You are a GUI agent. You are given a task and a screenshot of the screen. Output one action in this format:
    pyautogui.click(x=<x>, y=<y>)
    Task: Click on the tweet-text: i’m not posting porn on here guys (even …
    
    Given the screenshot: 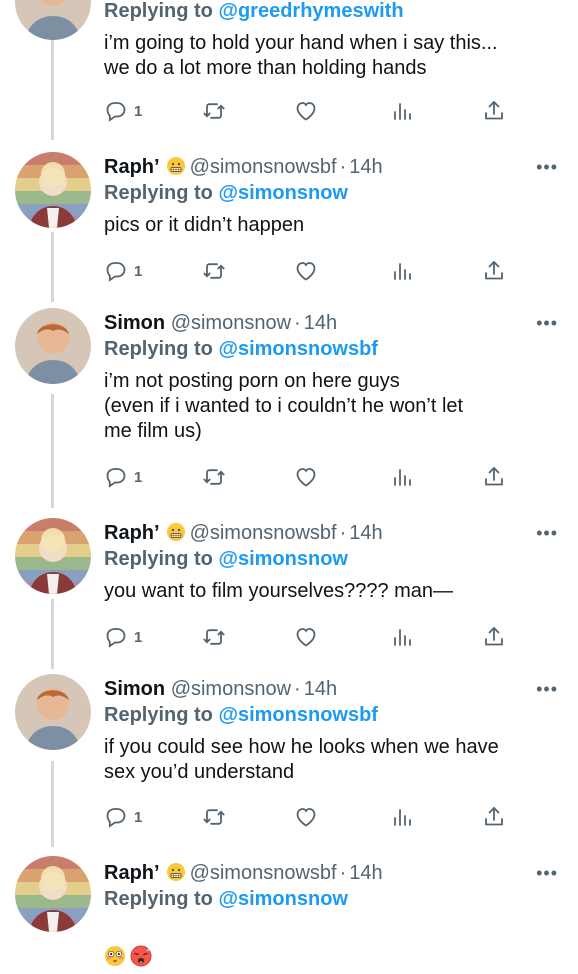 What is the action you would take?
    pyautogui.click(x=284, y=406)
    